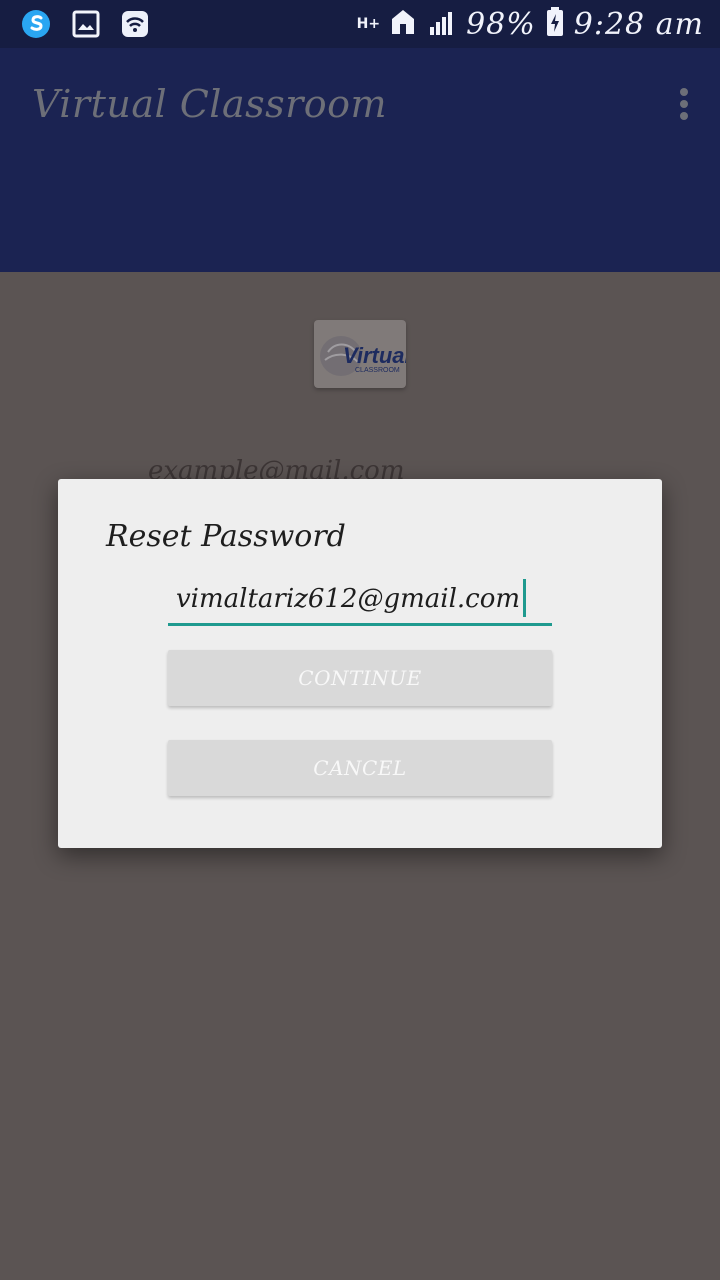  Describe the element at coordinates (374, 355) in the screenshot. I see `logo-primary-text: Virtual` at that location.